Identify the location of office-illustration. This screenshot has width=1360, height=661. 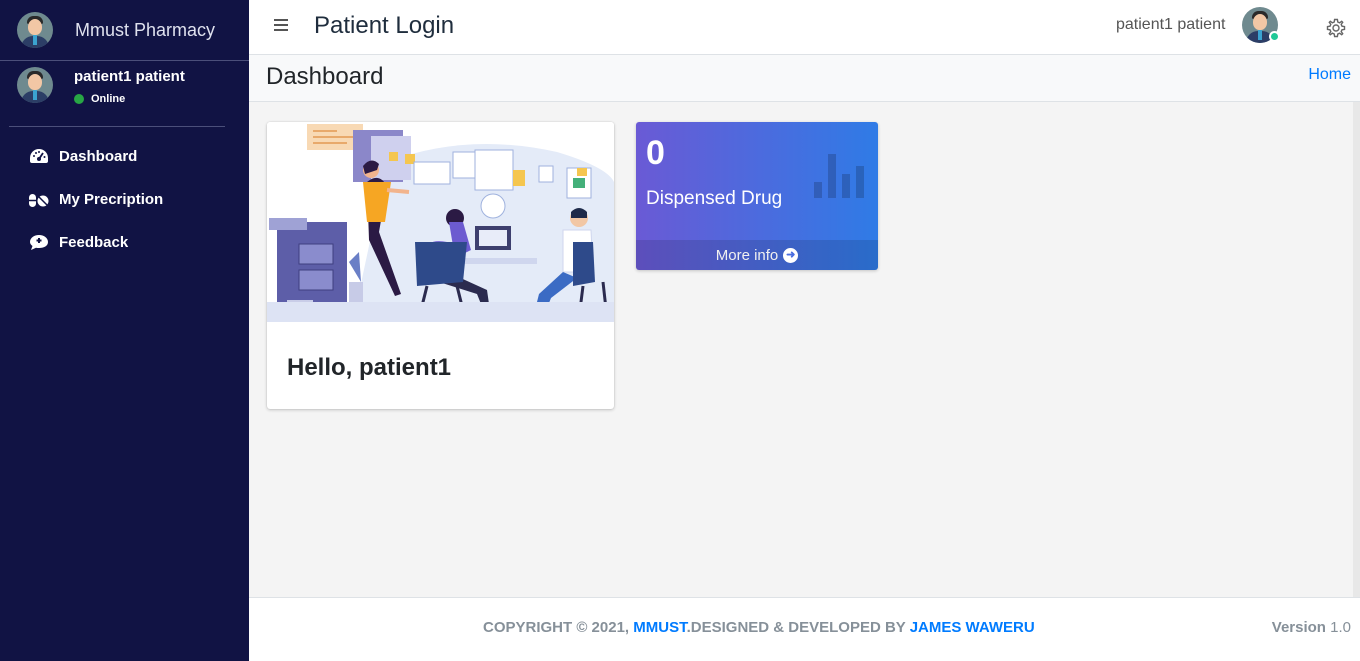
(440, 222).